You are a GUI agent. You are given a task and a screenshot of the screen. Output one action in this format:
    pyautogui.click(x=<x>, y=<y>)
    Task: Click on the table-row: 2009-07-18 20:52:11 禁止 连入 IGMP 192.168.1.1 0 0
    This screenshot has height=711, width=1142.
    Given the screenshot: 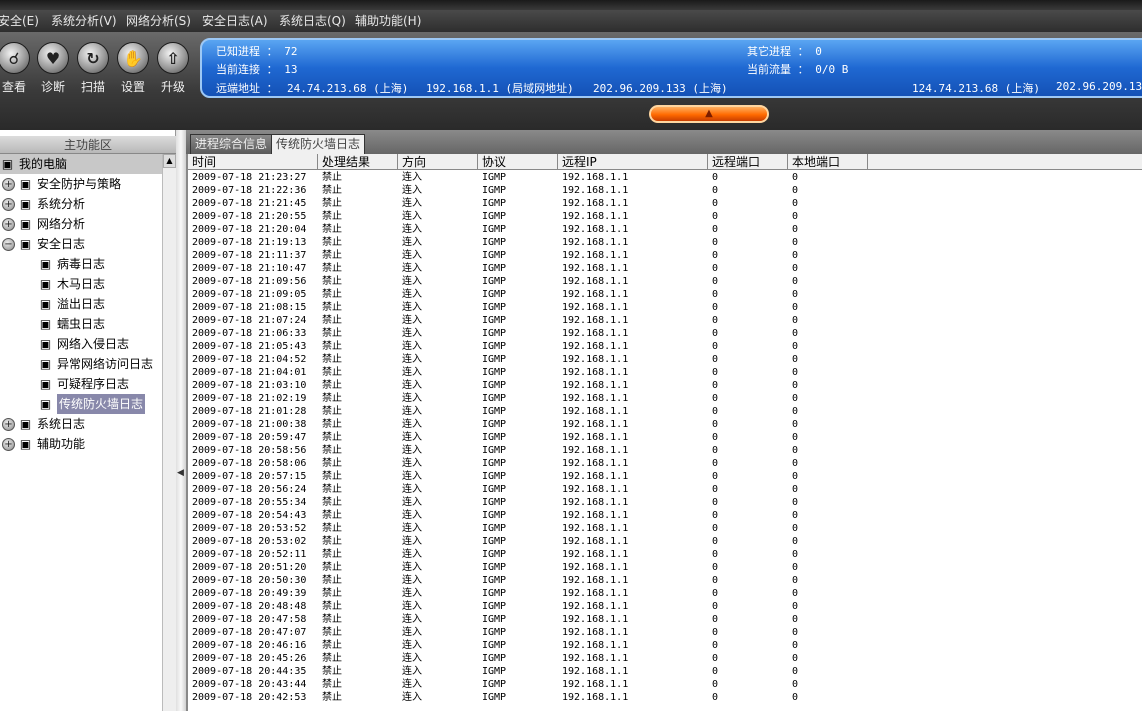 What is the action you would take?
    pyautogui.click(x=665, y=554)
    